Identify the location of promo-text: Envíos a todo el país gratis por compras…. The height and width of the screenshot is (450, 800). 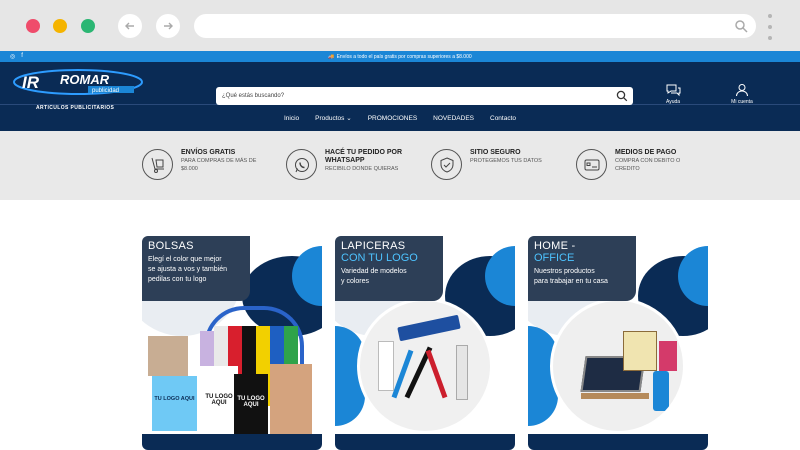
(404, 56).